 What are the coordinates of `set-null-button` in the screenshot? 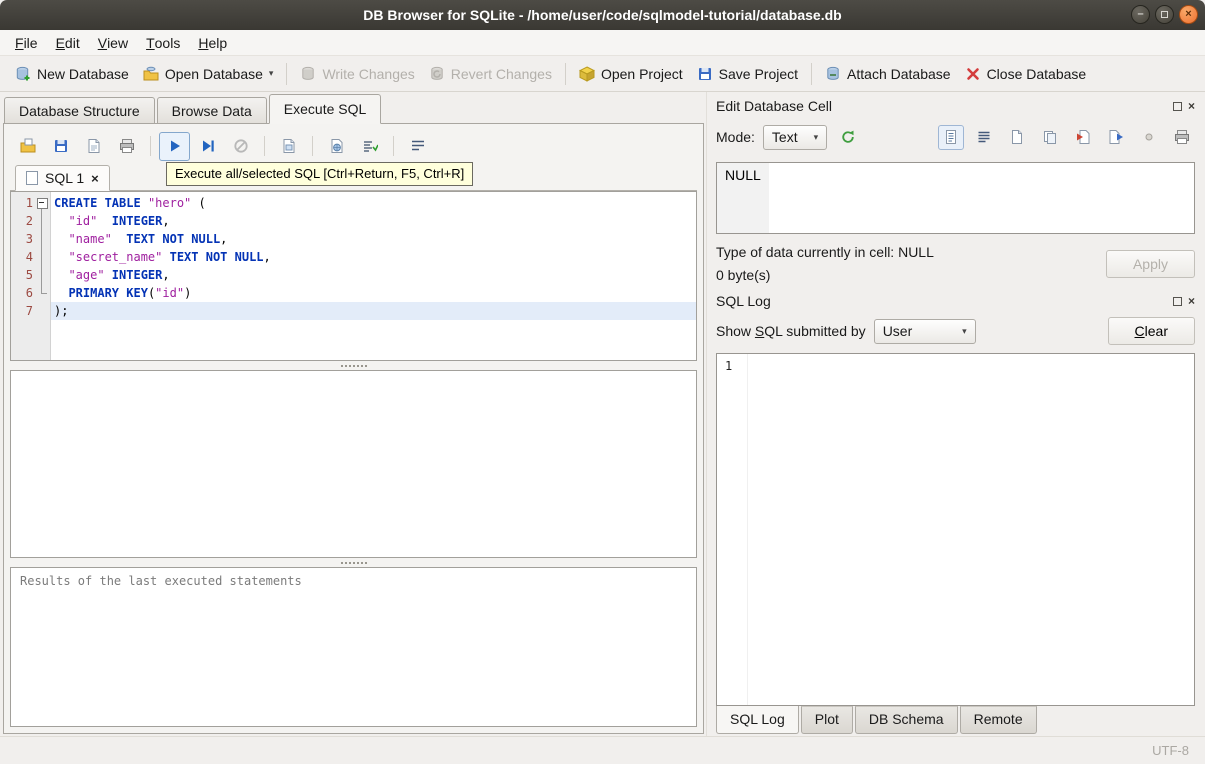 It's located at (1149, 137).